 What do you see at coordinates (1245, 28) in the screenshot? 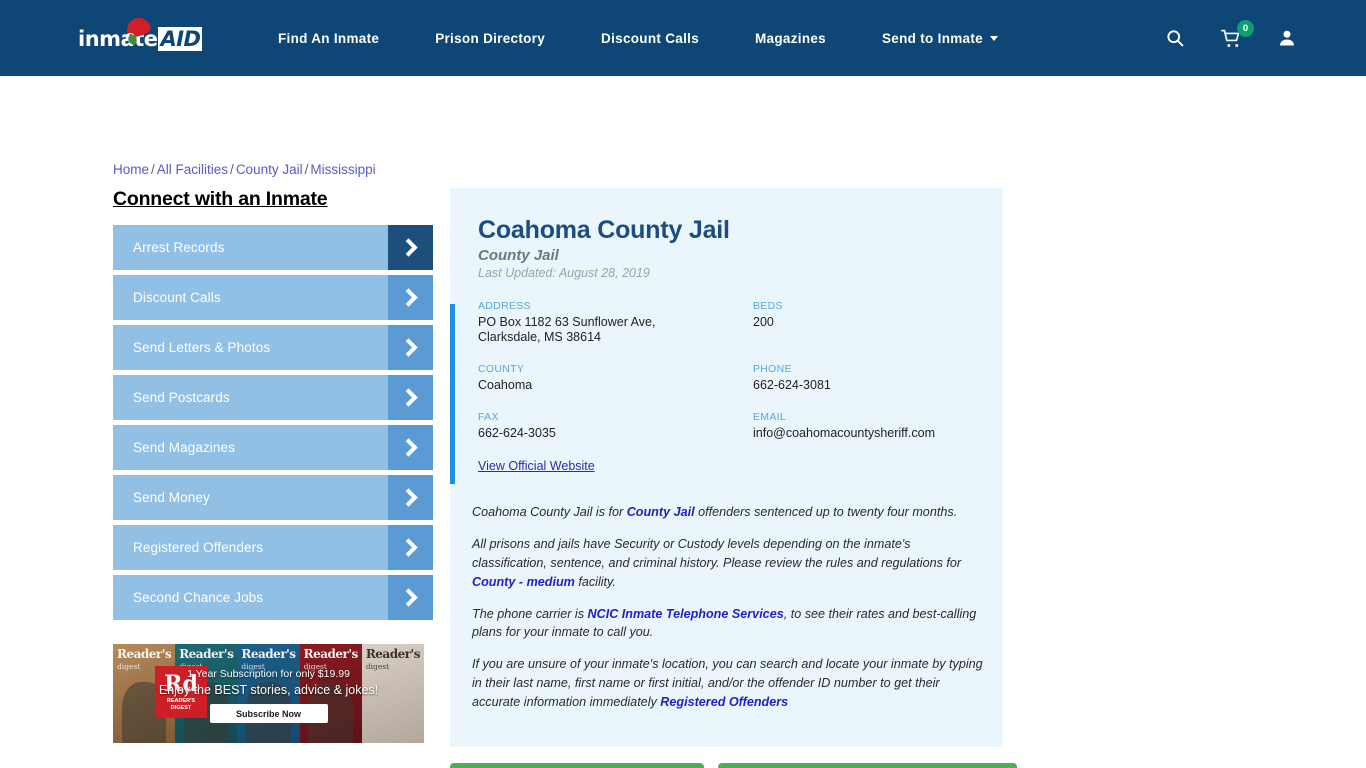
I see `cart-count-badge: 0` at bounding box center [1245, 28].